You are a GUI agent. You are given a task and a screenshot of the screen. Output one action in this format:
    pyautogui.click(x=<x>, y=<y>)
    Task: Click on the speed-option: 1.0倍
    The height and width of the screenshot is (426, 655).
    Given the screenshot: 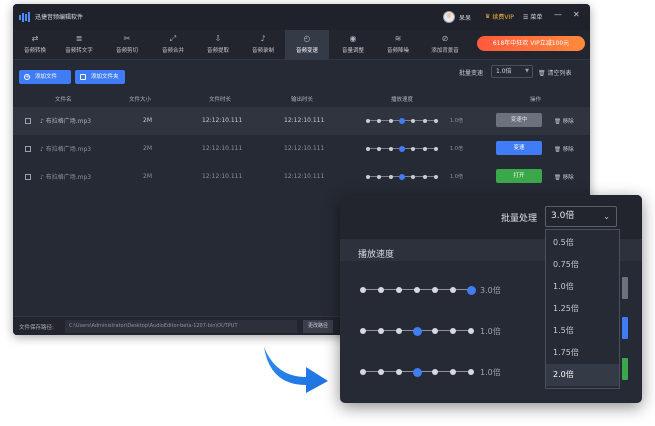 What is the action you would take?
    pyautogui.click(x=582, y=287)
    